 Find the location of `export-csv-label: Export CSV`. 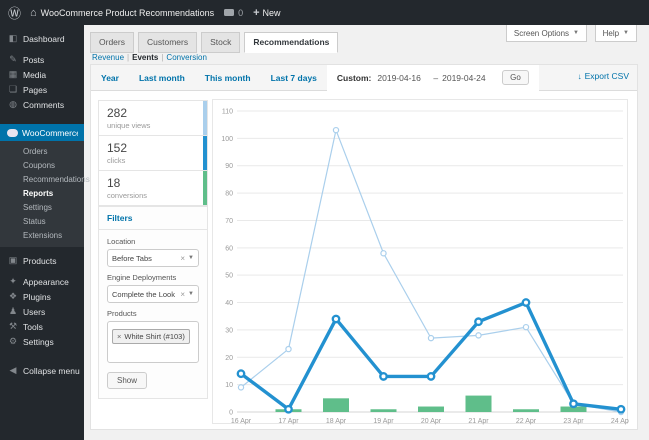

export-csv-label: Export CSV is located at coordinates (606, 76).